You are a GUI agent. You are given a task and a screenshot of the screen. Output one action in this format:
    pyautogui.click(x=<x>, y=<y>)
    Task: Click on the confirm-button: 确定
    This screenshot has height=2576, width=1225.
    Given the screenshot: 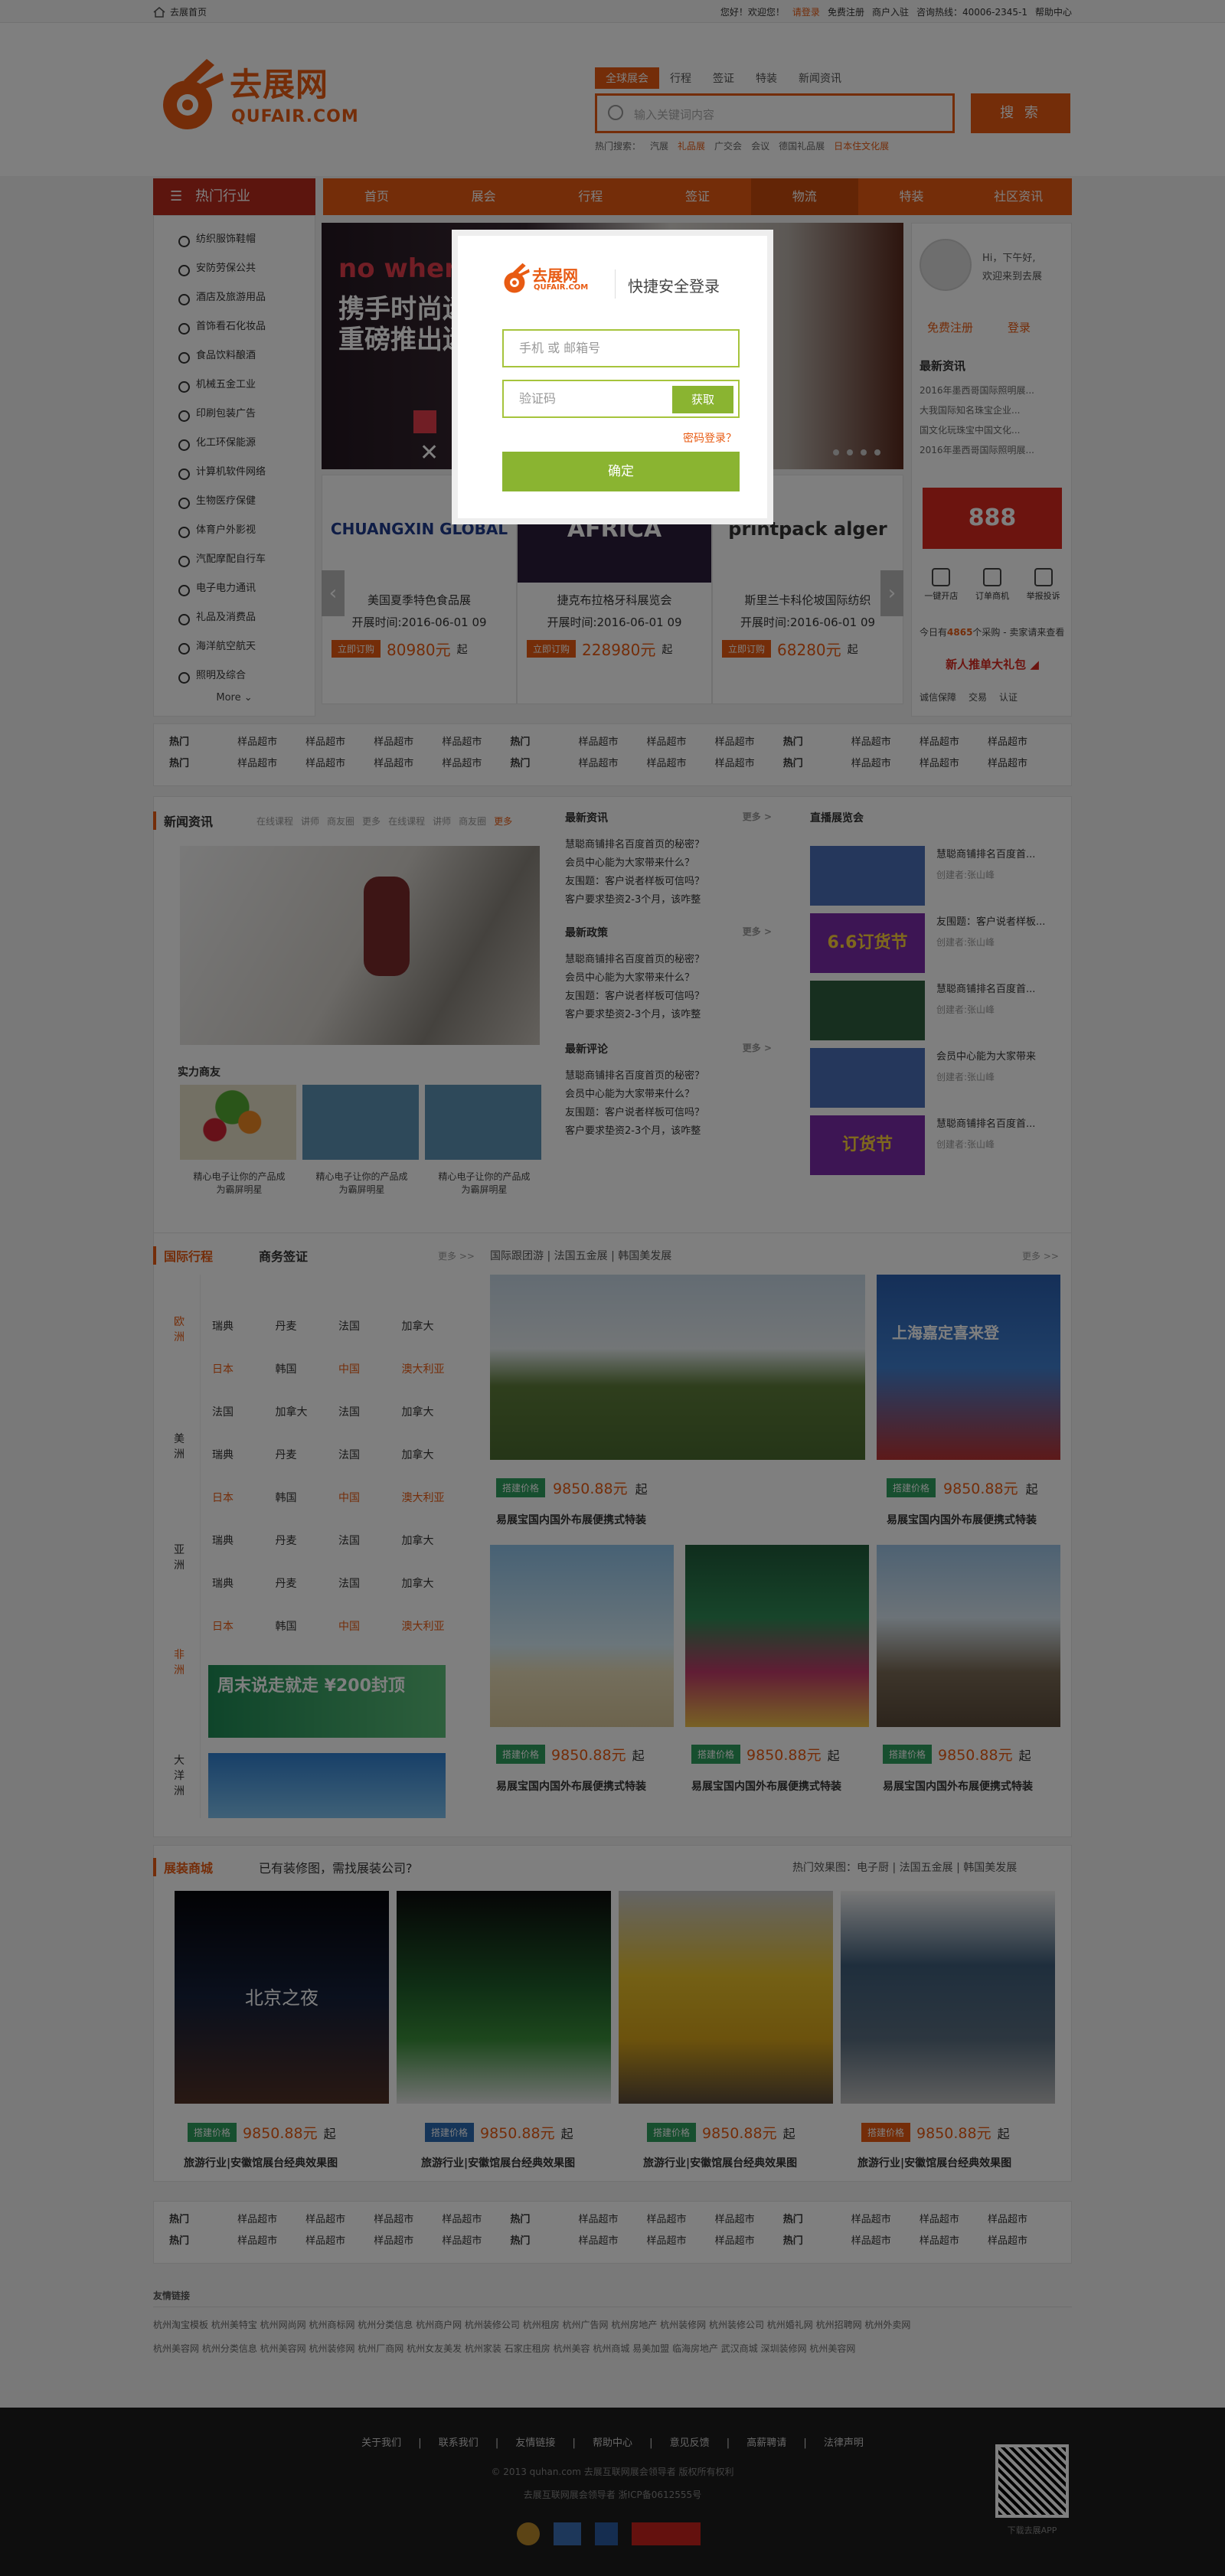 What is the action you would take?
    pyautogui.click(x=621, y=472)
    